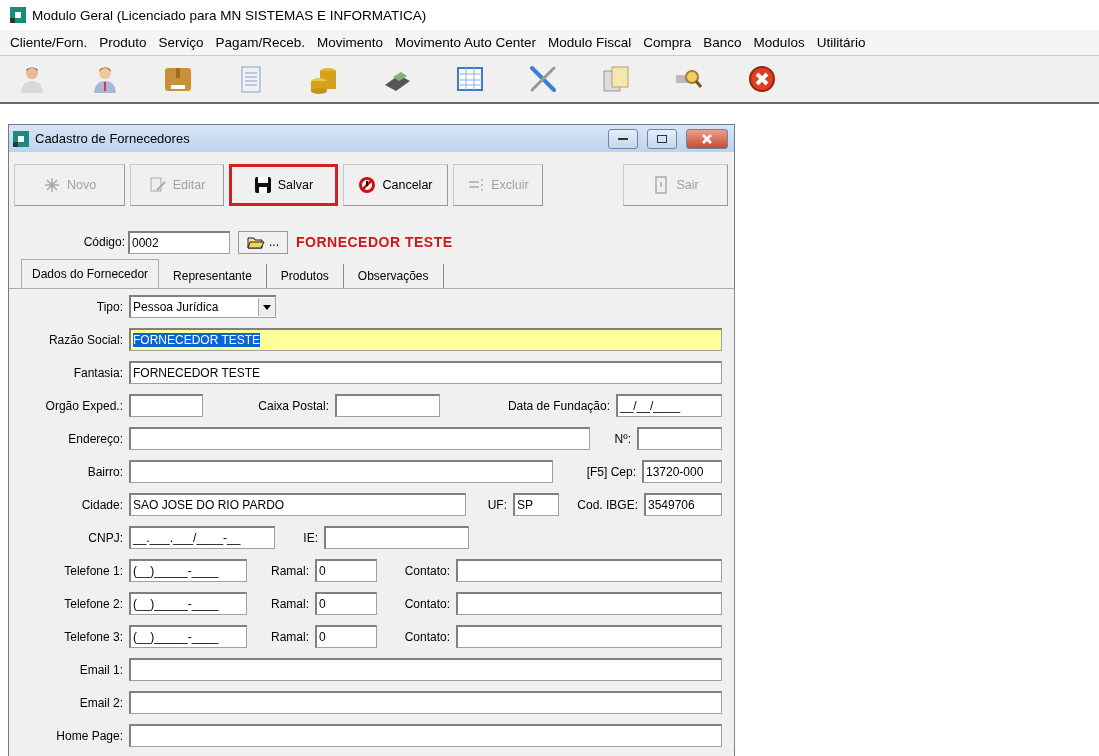 The height and width of the screenshot is (756, 1099). What do you see at coordinates (101, 669) in the screenshot?
I see `field-label: Email 1:` at bounding box center [101, 669].